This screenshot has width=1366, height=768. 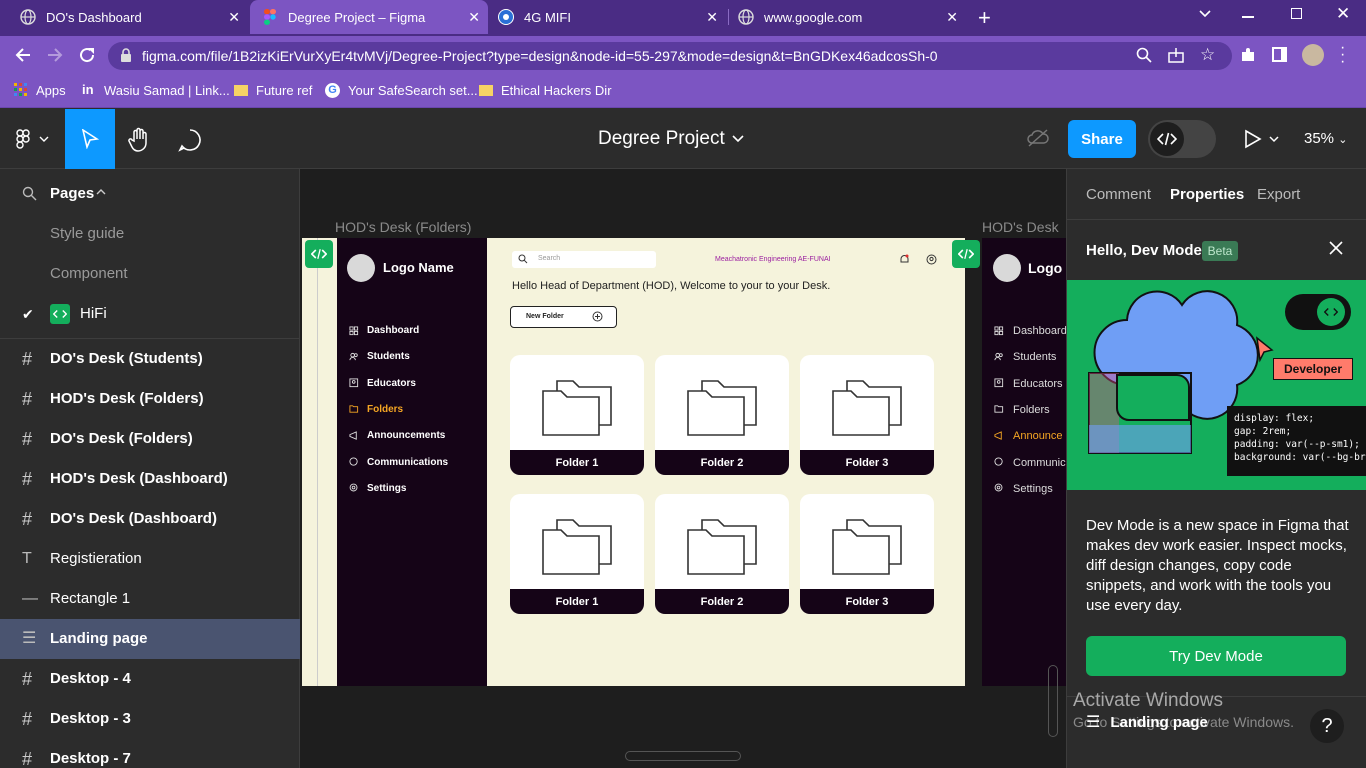 What do you see at coordinates (403, 227) in the screenshot?
I see `frame-label: HOD's Desk (Folders)` at bounding box center [403, 227].